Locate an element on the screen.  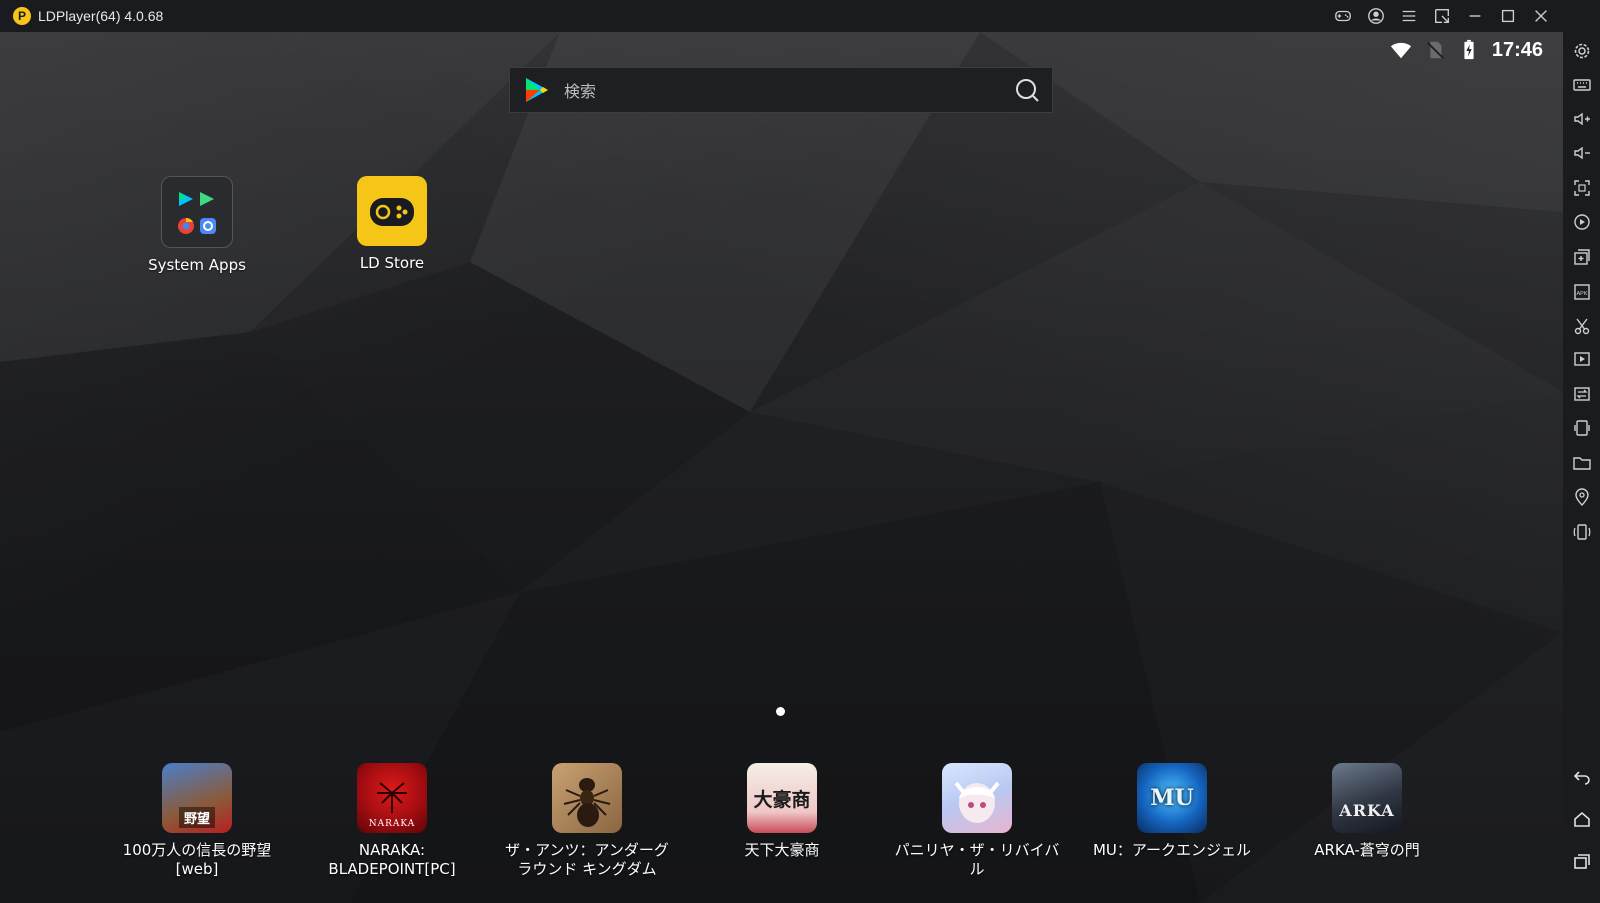
app-label: LD Store is located at coordinates (392, 263).